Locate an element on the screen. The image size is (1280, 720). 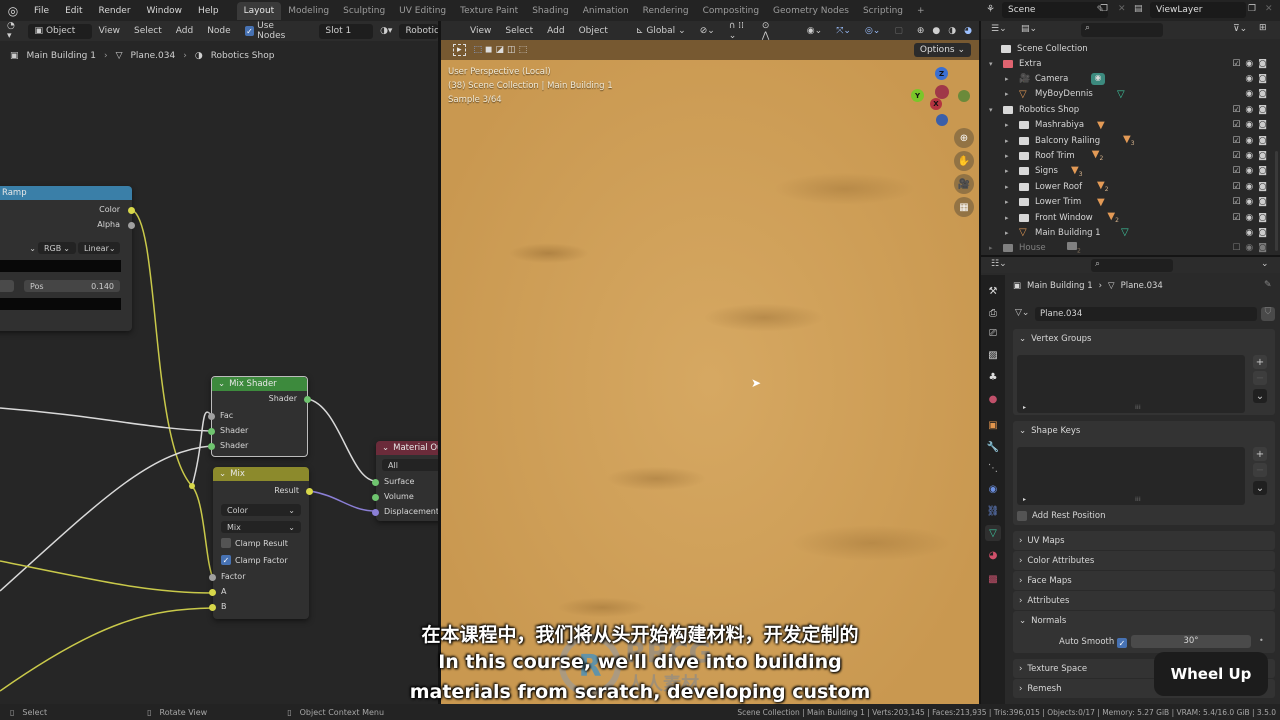
proportional-edit-icon: ⊙ ⋀ is located at coordinates (769, 31).